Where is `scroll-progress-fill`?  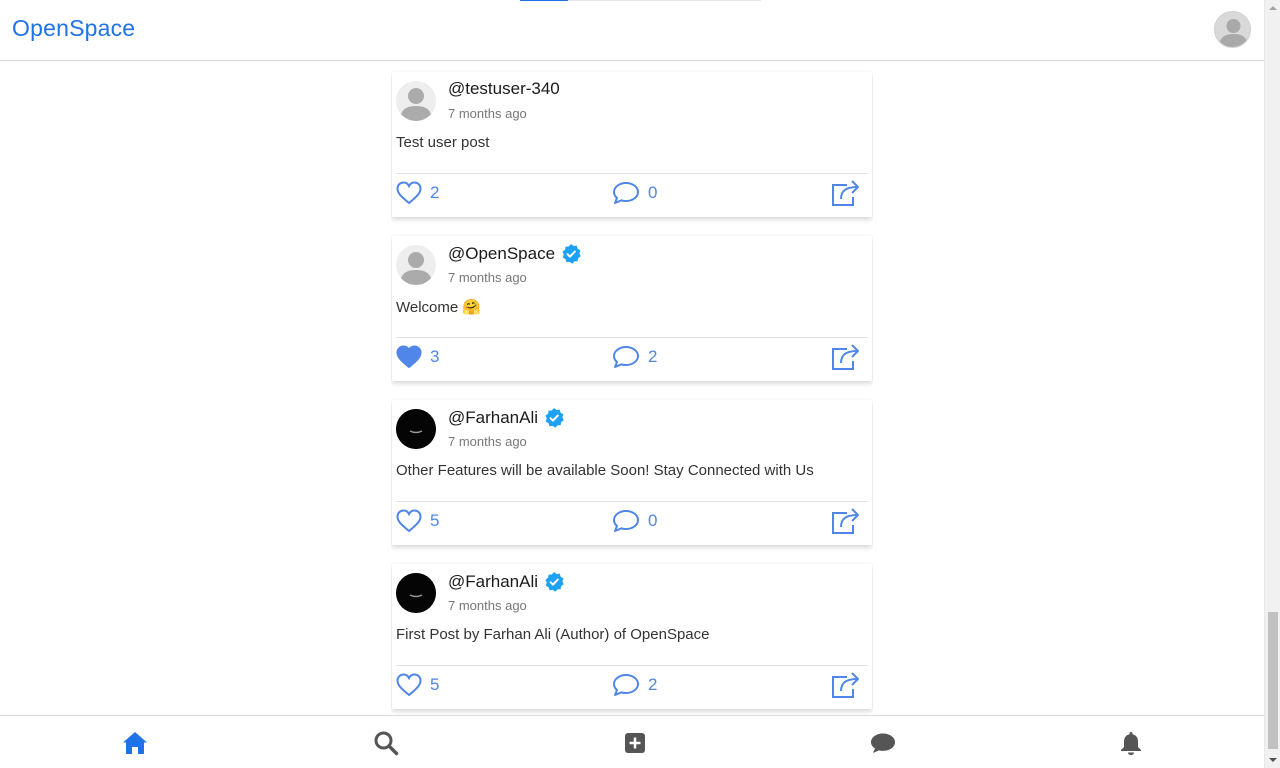 scroll-progress-fill is located at coordinates (544, 0).